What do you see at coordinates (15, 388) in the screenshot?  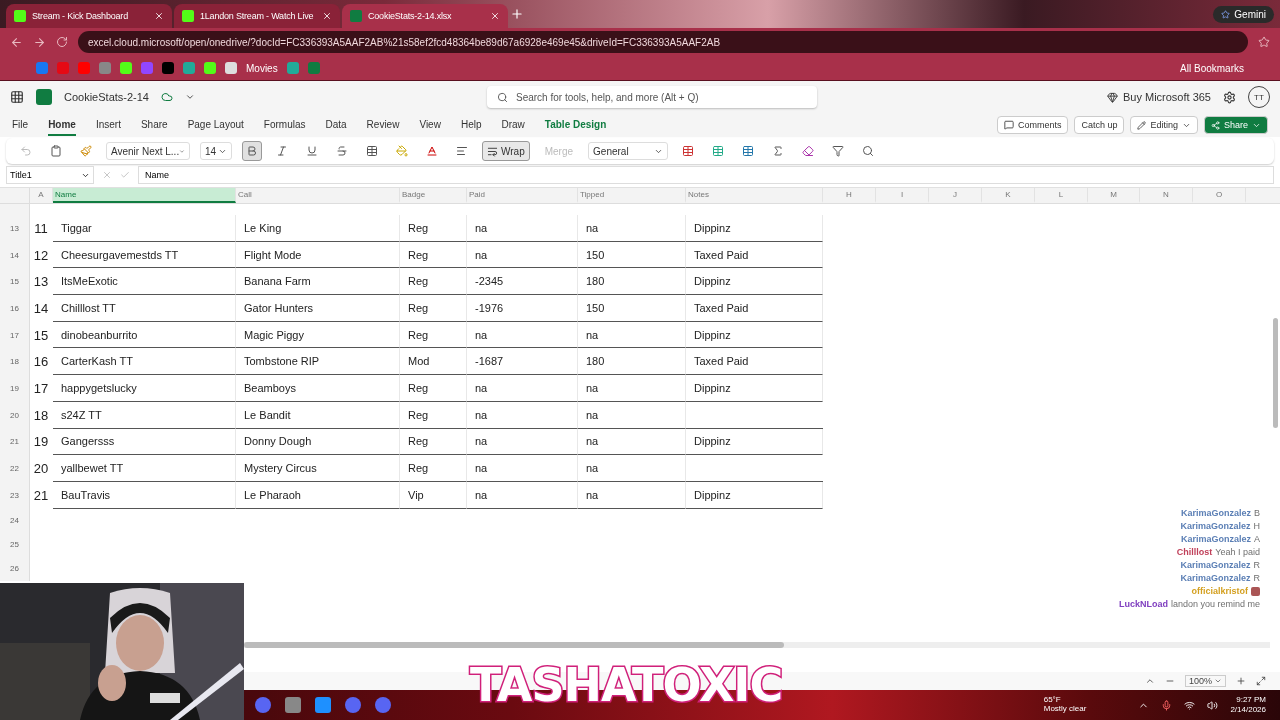 I see `row-number: 19` at bounding box center [15, 388].